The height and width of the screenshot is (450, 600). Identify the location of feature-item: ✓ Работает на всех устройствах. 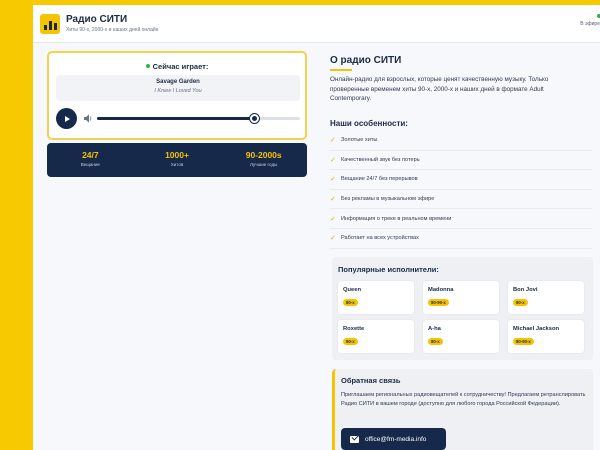
(461, 239).